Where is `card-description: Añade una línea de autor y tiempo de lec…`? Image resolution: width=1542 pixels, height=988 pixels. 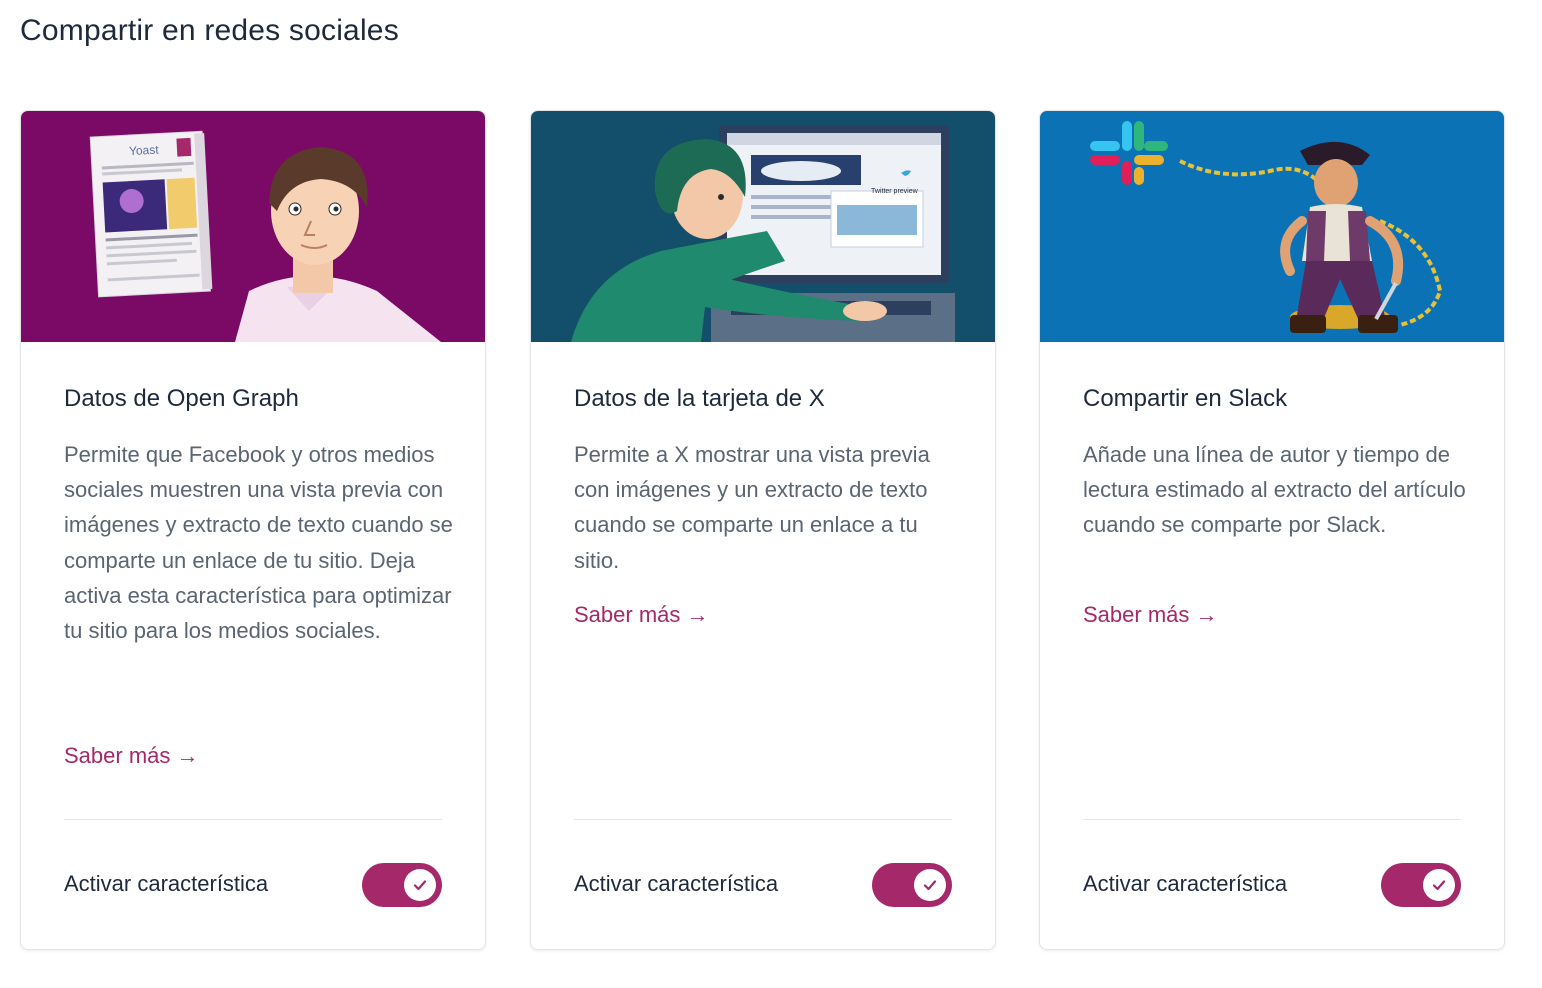 card-description: Añade una línea de autor y tiempo de lec… is located at coordinates (1274, 490).